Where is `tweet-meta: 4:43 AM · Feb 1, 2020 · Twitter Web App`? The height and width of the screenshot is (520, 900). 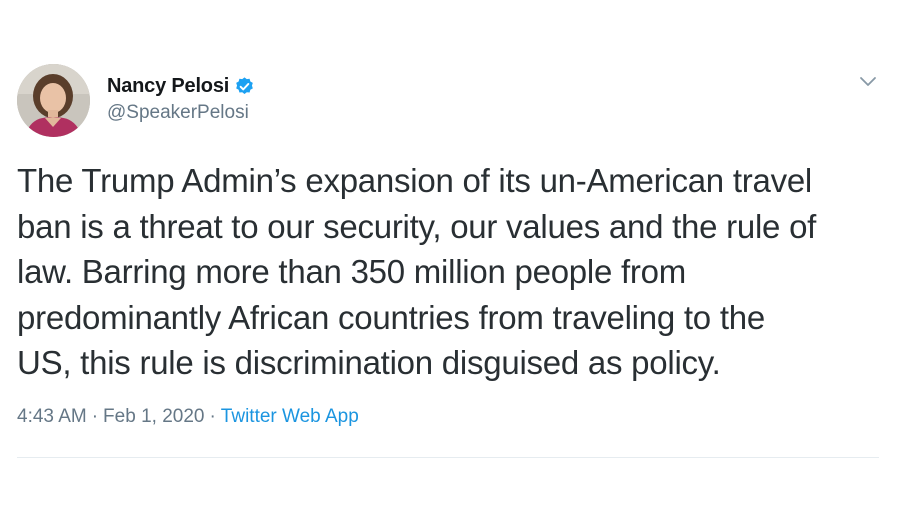 tweet-meta: 4:43 AM · Feb 1, 2020 · Twitter Web App is located at coordinates (188, 417).